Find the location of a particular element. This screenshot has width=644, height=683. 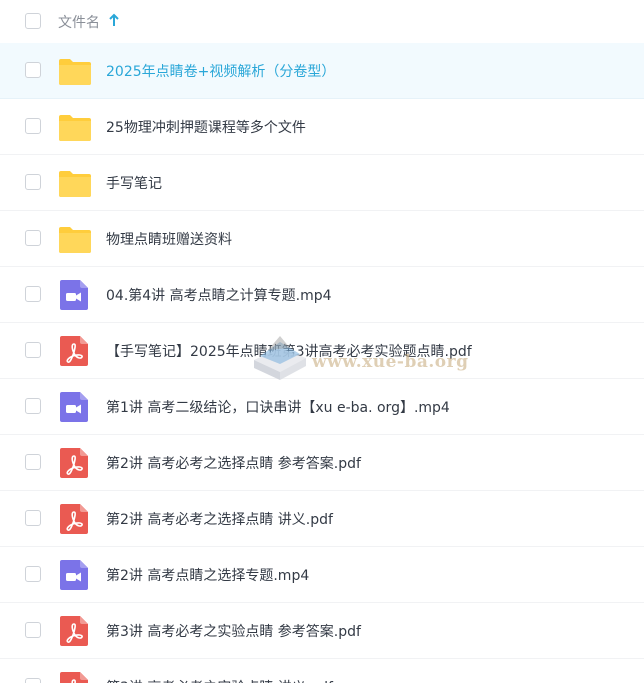

file-row: 【手写笔记】2025年点睛班第3讲高考必考实验题点睛.pdf is located at coordinates (322, 351).